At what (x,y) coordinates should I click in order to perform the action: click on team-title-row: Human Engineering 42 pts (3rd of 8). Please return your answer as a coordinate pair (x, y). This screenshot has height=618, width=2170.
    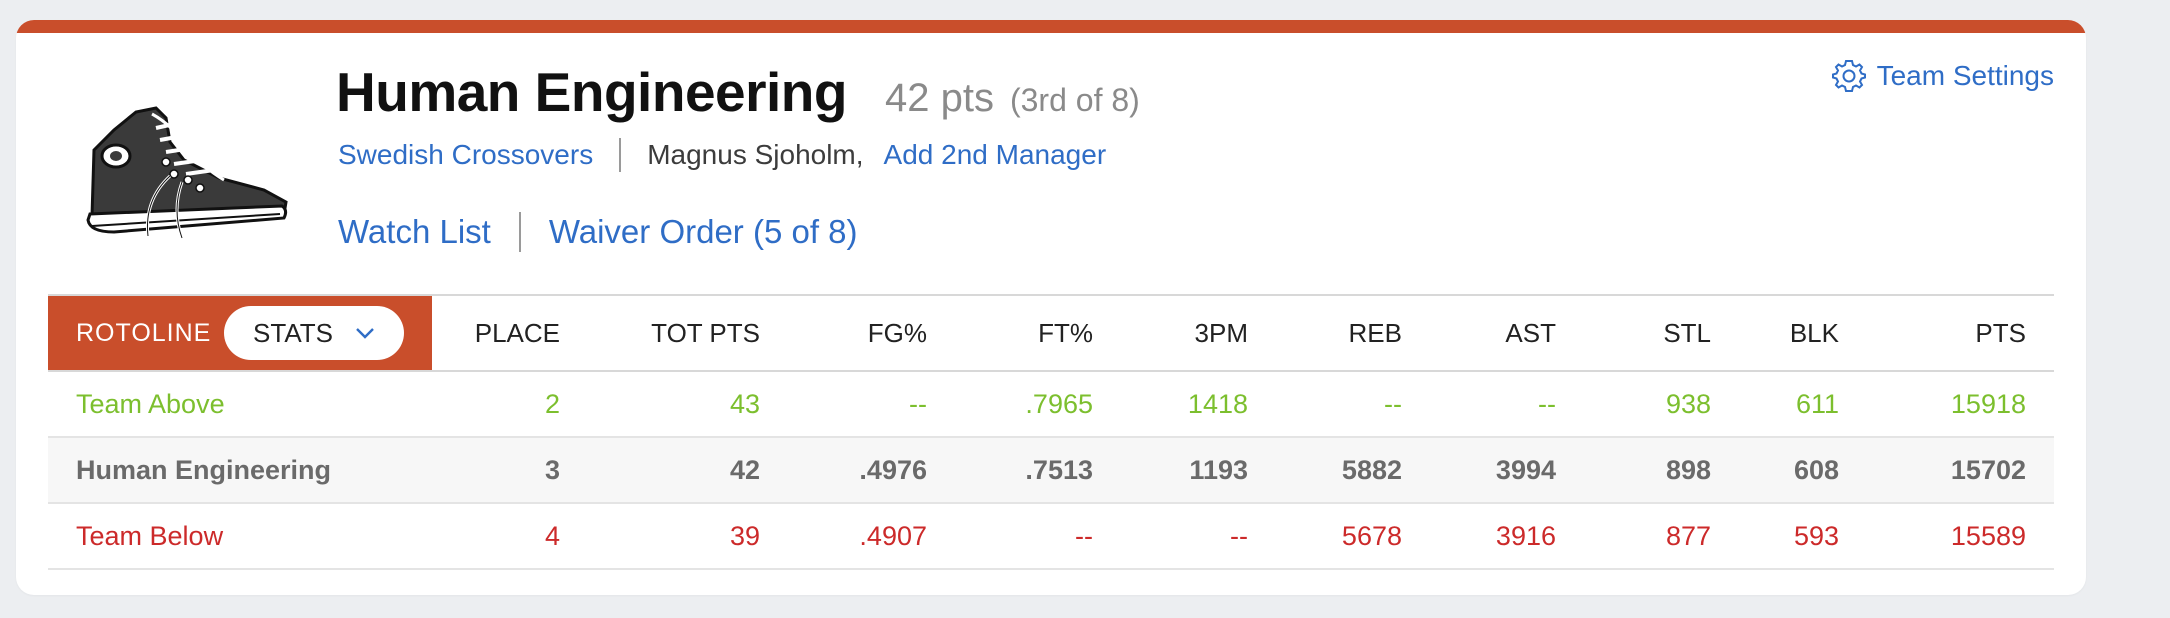
    Looking at the image, I should click on (738, 92).